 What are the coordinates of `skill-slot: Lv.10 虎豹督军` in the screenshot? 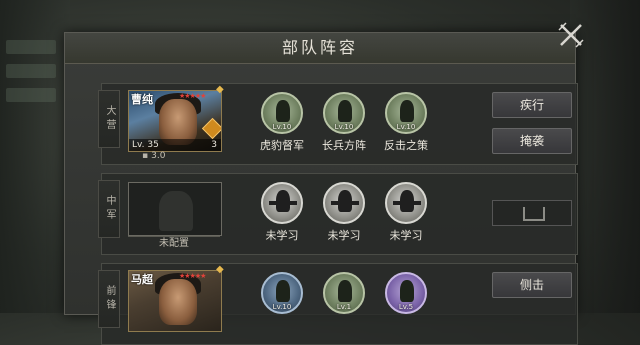 It's located at (282, 122).